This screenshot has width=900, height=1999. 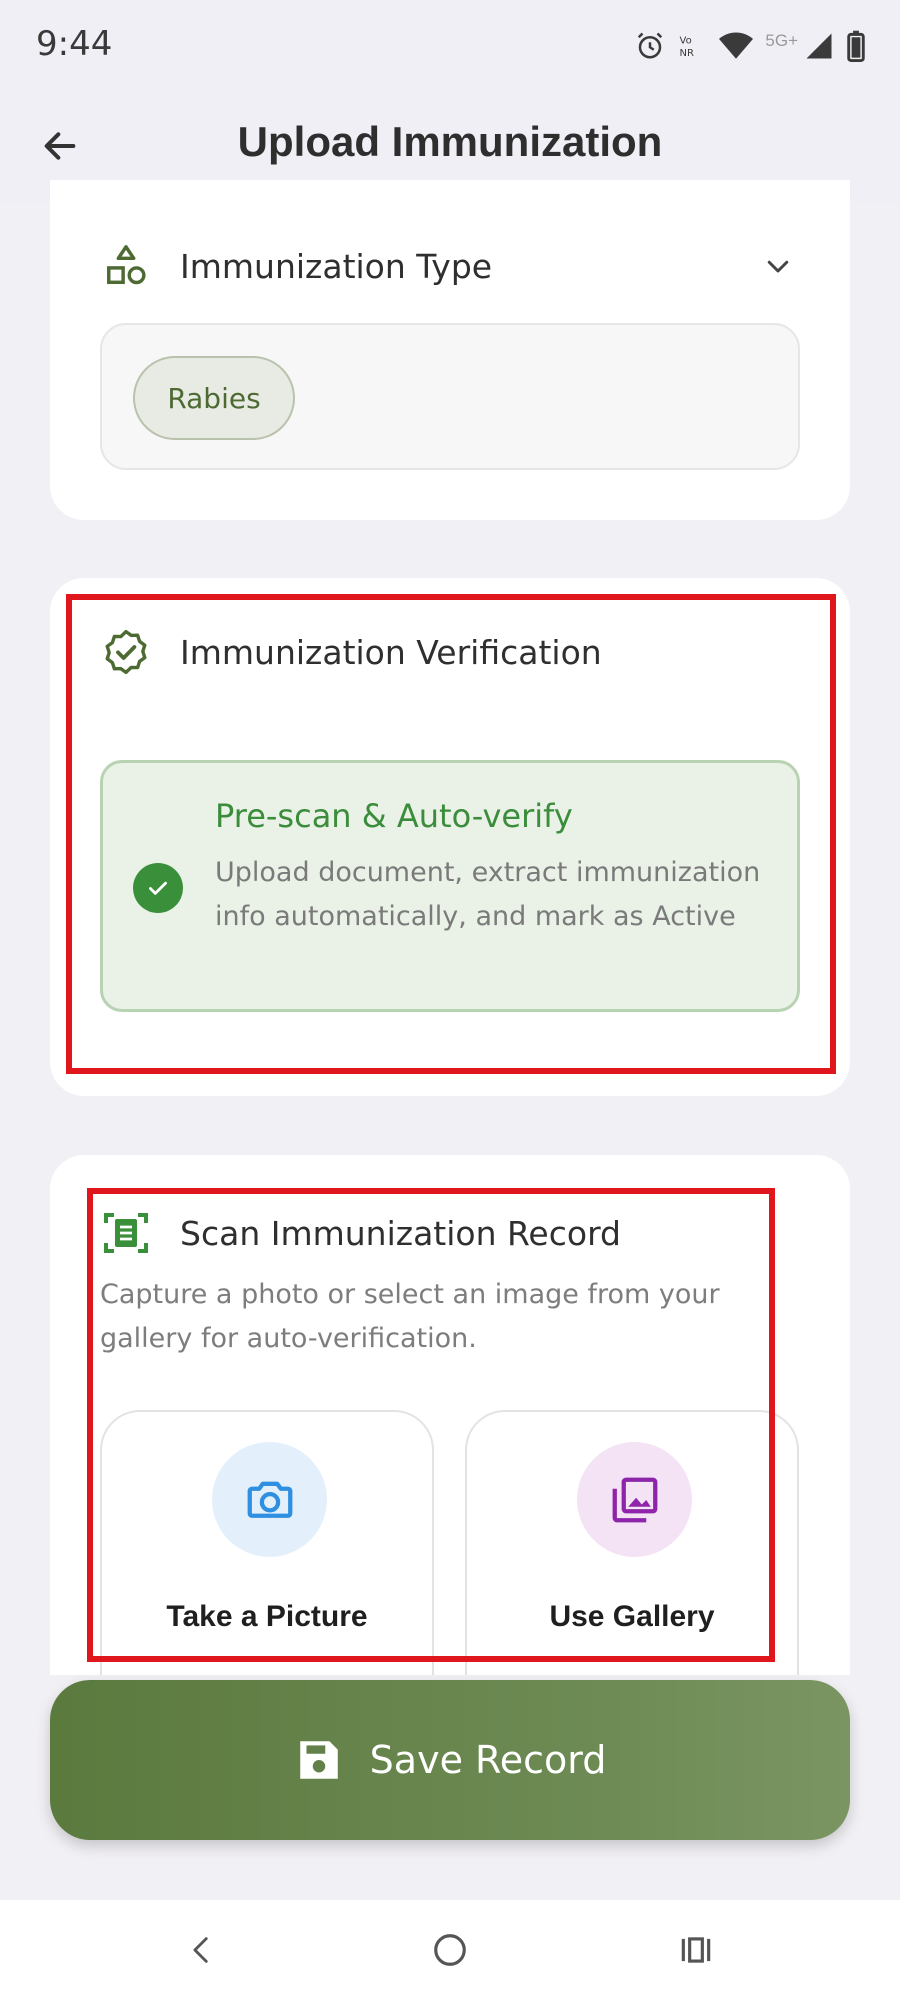 I want to click on save-icon, so click(x=319, y=1760).